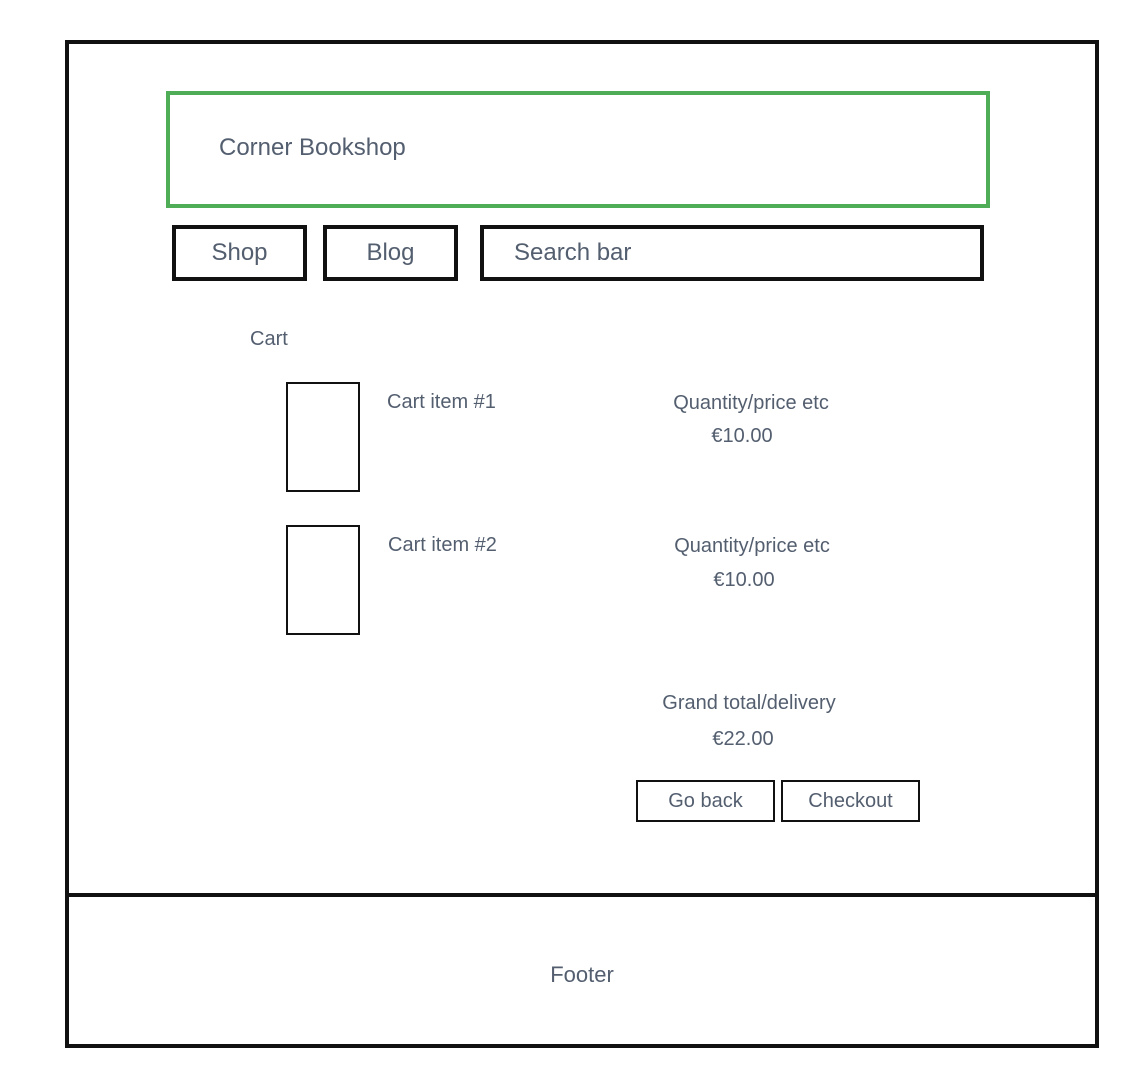  Describe the element at coordinates (744, 580) in the screenshot. I see `cart-item-2-price: €10.00` at that location.